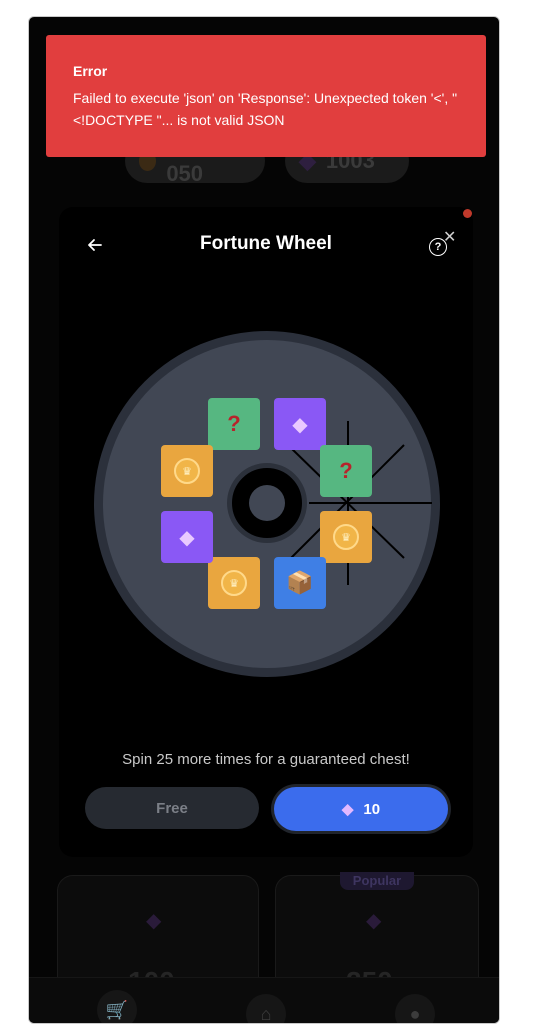 The image size is (534, 1024). Describe the element at coordinates (372, 809) in the screenshot. I see `gem-cost: 10` at that location.